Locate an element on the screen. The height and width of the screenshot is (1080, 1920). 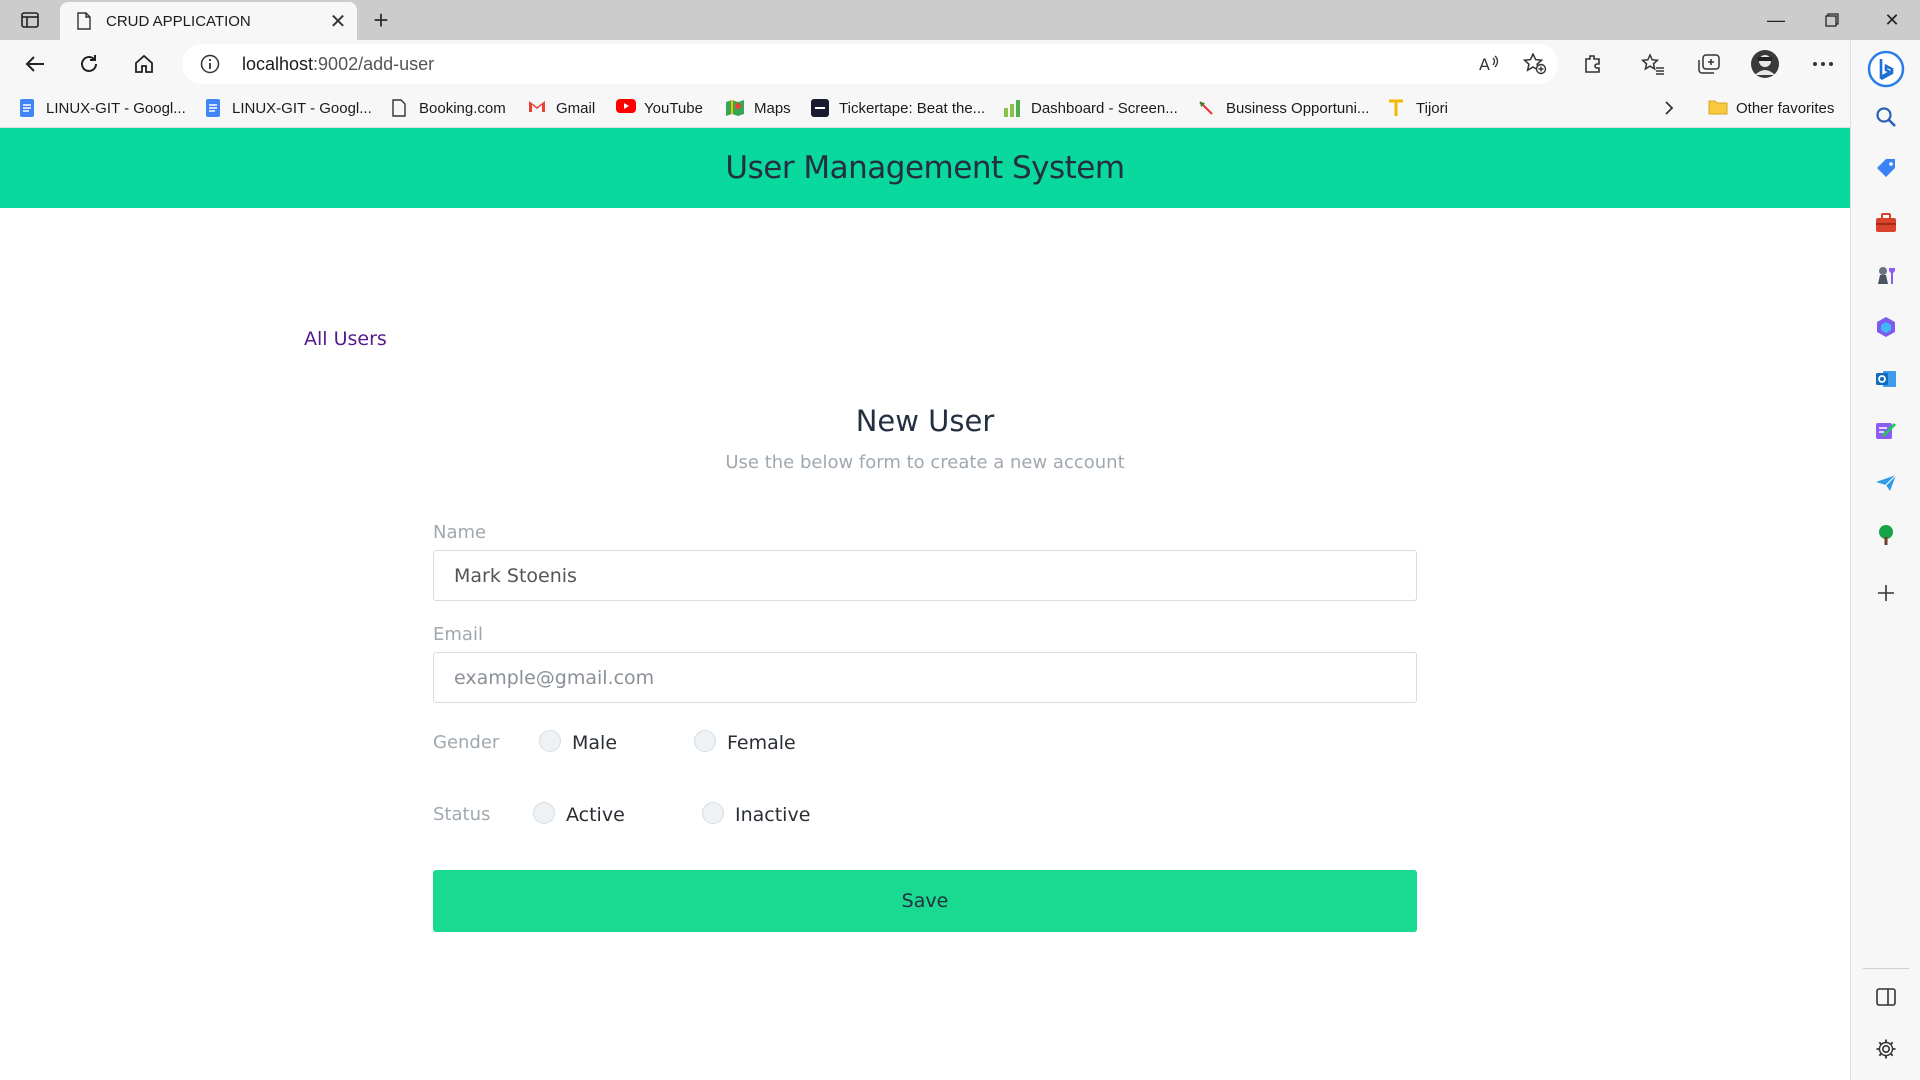
edge-sidebar is located at coordinates (1885, 560).